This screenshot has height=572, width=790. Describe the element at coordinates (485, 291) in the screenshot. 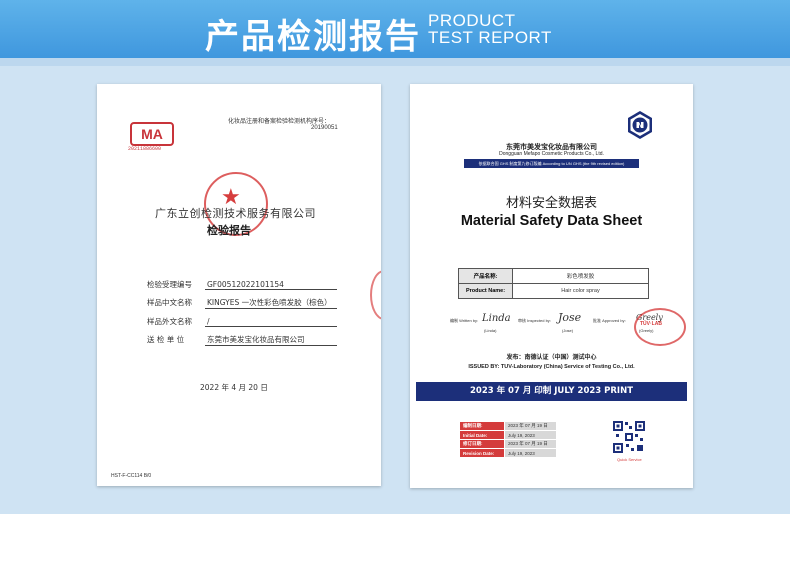

I see `product-label: Product Name:` at that location.